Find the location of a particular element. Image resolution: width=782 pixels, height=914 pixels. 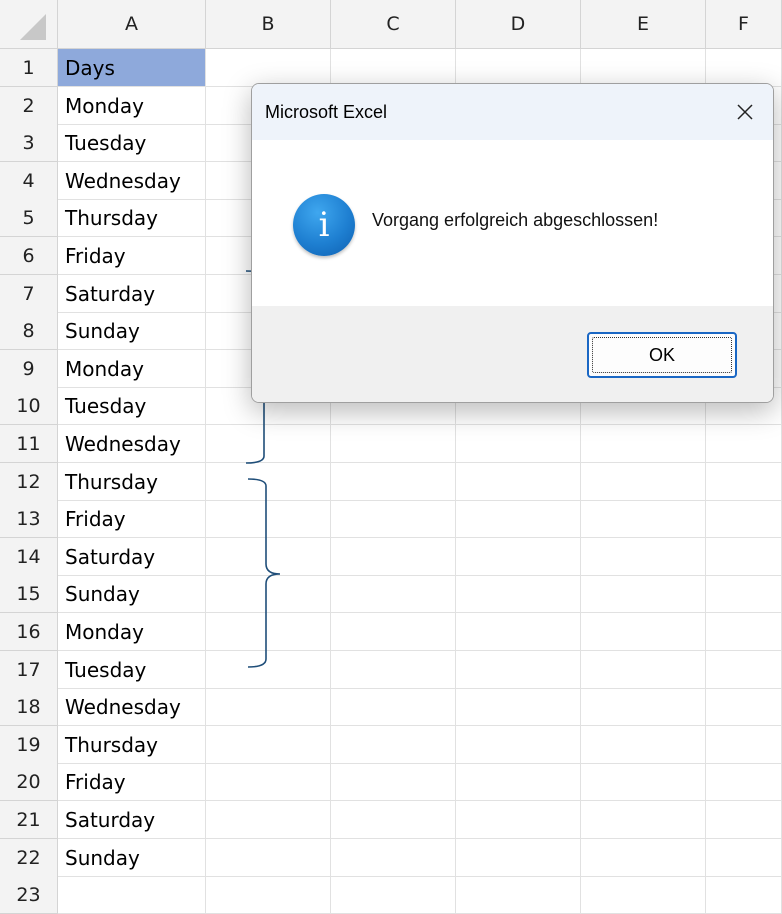

row-header: 15 is located at coordinates (29, 594).